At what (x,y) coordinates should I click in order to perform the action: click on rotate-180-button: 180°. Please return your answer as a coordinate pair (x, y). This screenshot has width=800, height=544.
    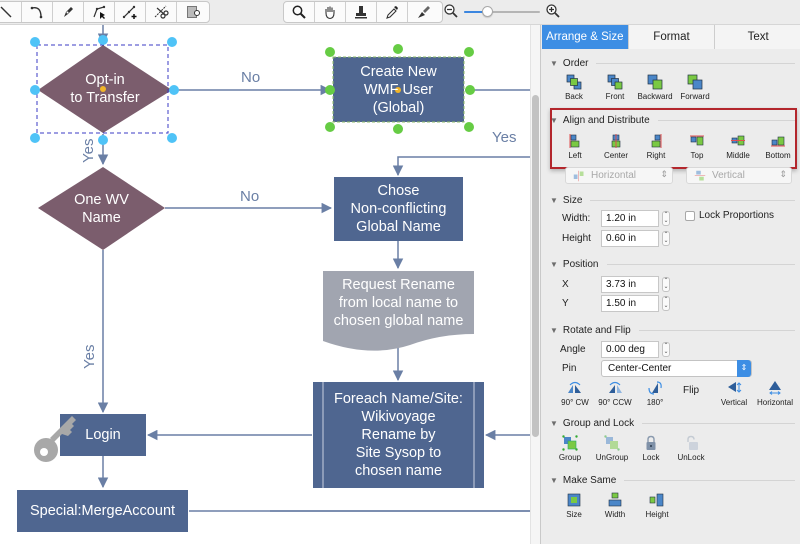
    Looking at the image, I should click on (655, 393).